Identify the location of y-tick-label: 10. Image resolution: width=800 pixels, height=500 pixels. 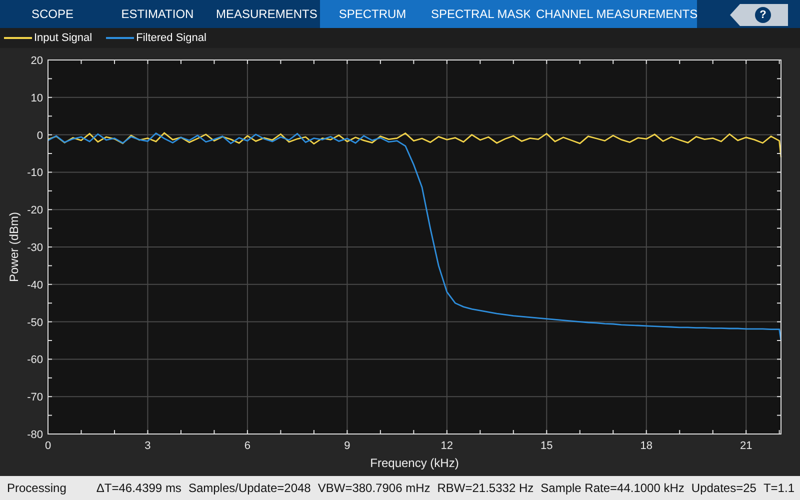
(36, 98).